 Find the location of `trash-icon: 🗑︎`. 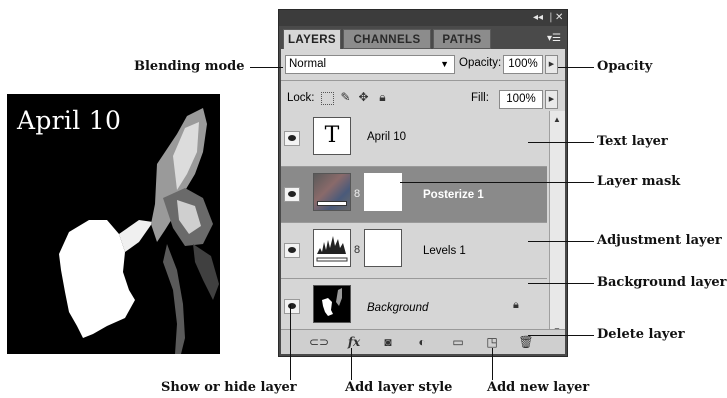

trash-icon: 🗑︎ is located at coordinates (526, 342).